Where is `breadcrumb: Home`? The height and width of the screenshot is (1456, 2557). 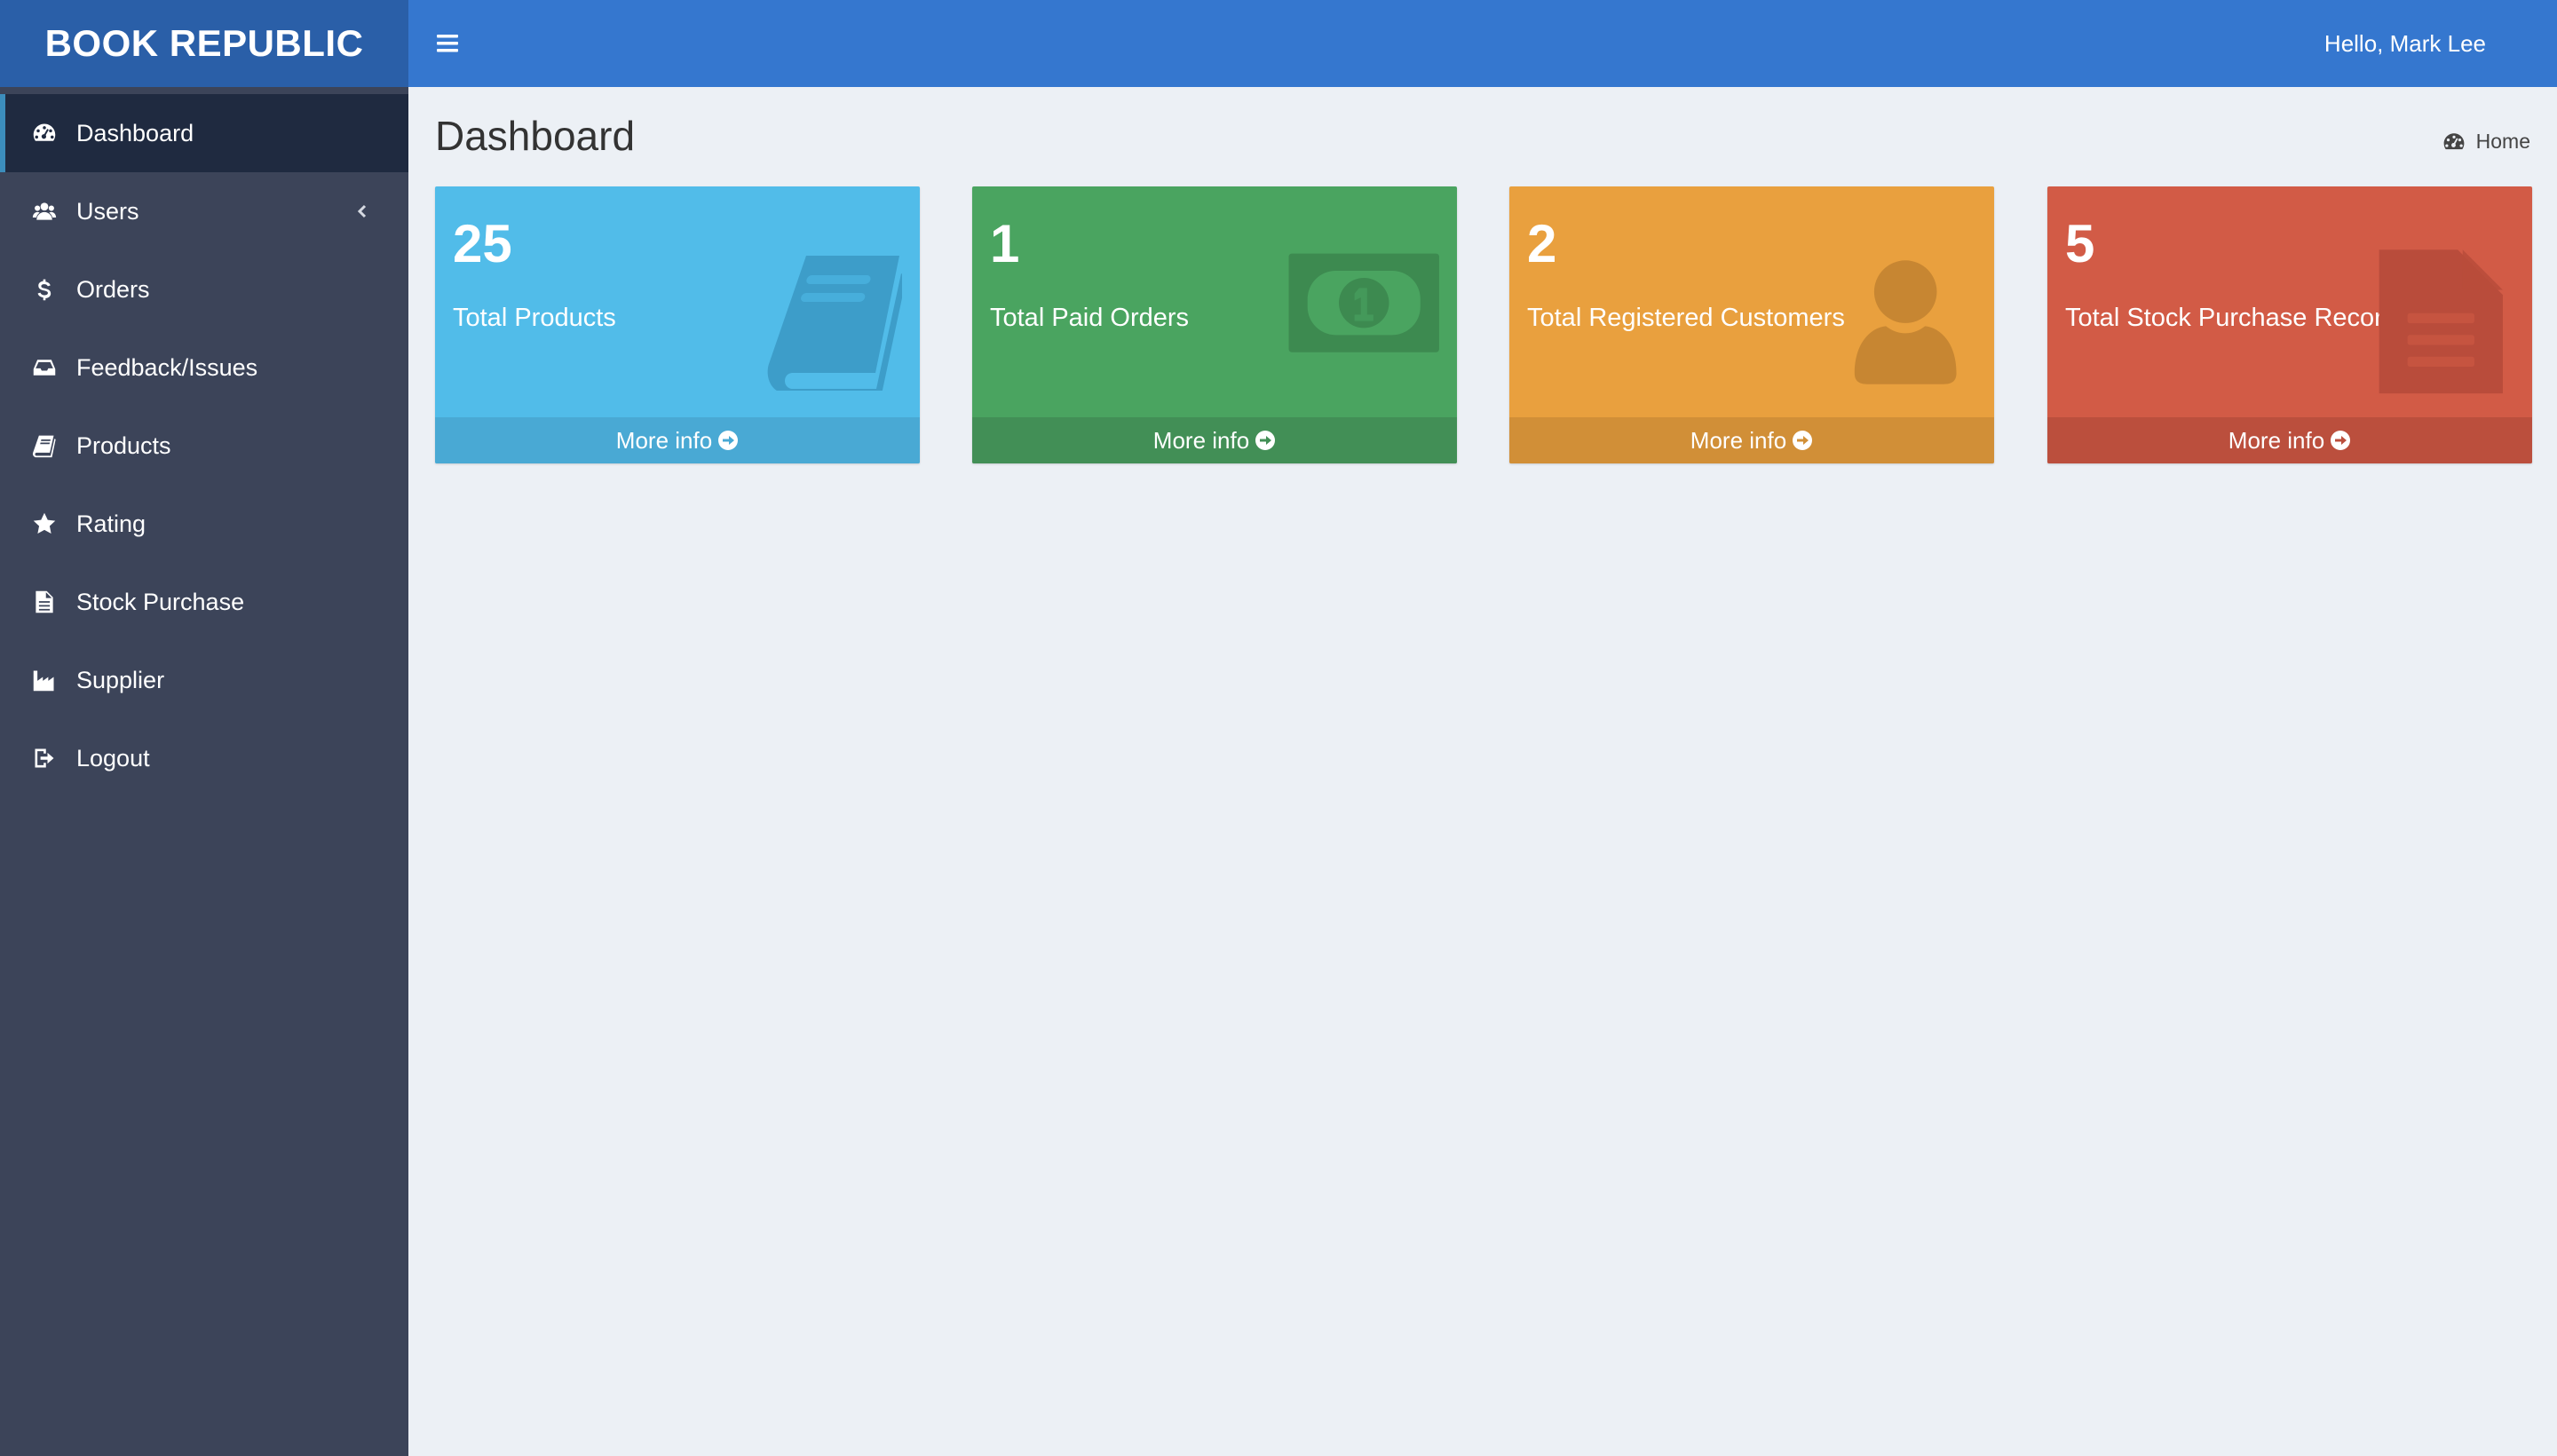 breadcrumb: Home is located at coordinates (2486, 142).